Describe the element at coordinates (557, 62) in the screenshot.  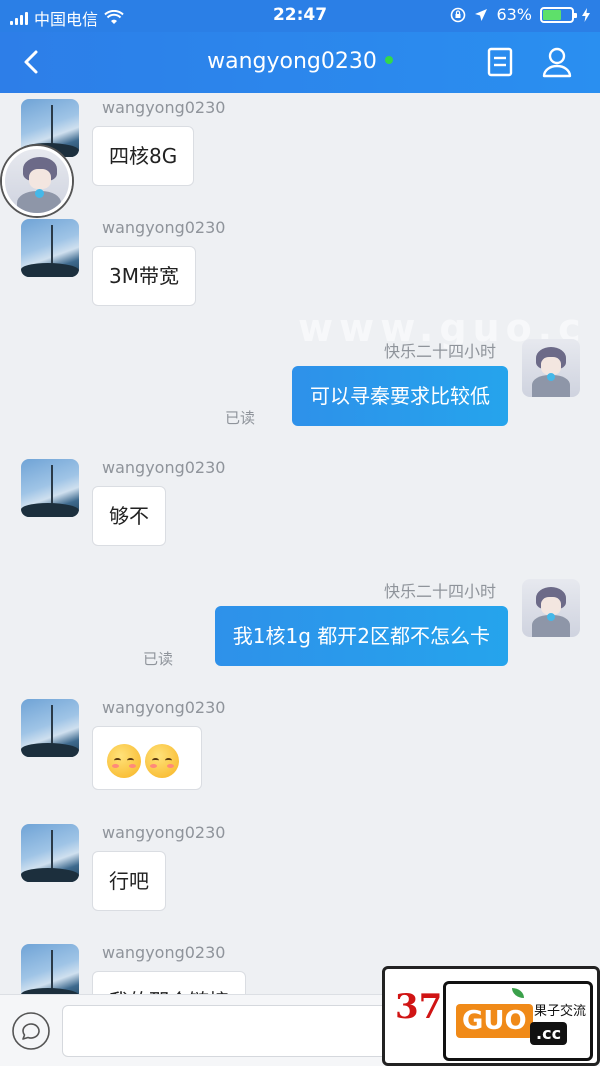
I see `profile-icon` at that location.